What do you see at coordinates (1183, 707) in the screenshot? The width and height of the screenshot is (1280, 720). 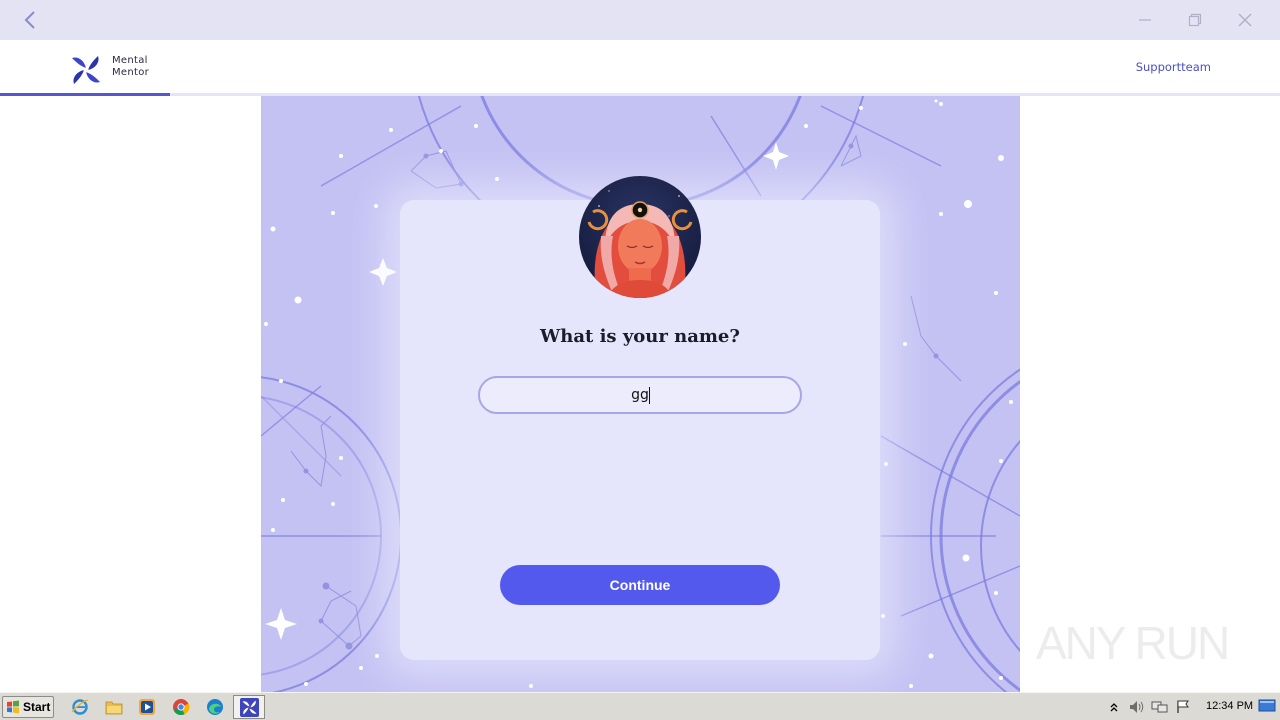 I see `action-center-flag-icon` at bounding box center [1183, 707].